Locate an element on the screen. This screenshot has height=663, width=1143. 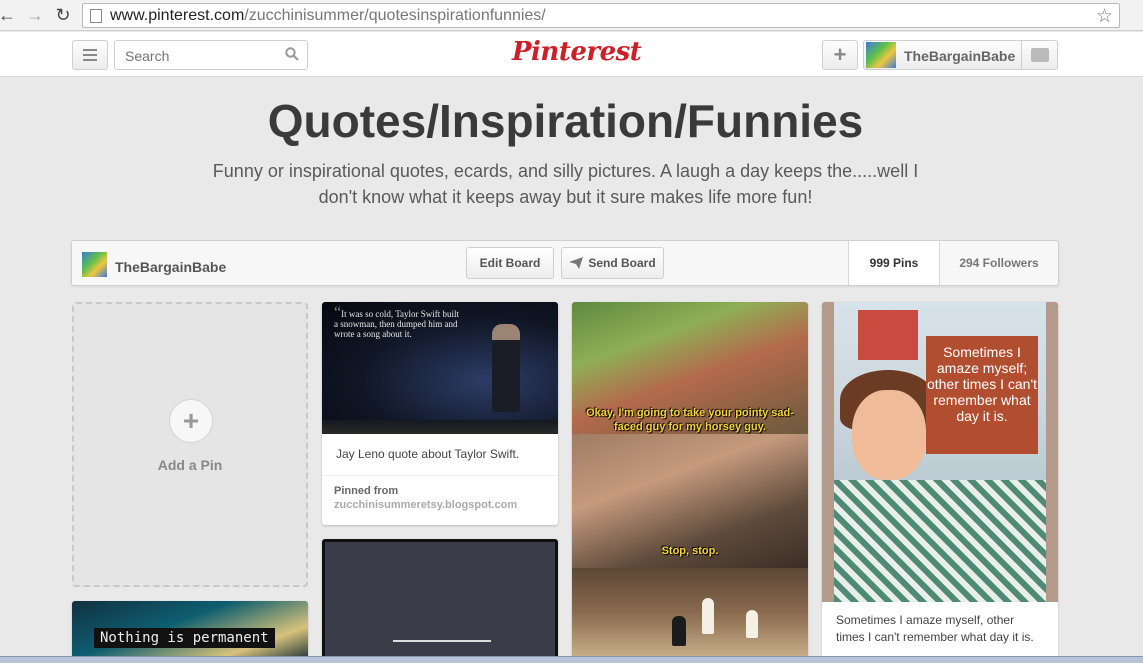
window-bottom-border is located at coordinates (571, 659).